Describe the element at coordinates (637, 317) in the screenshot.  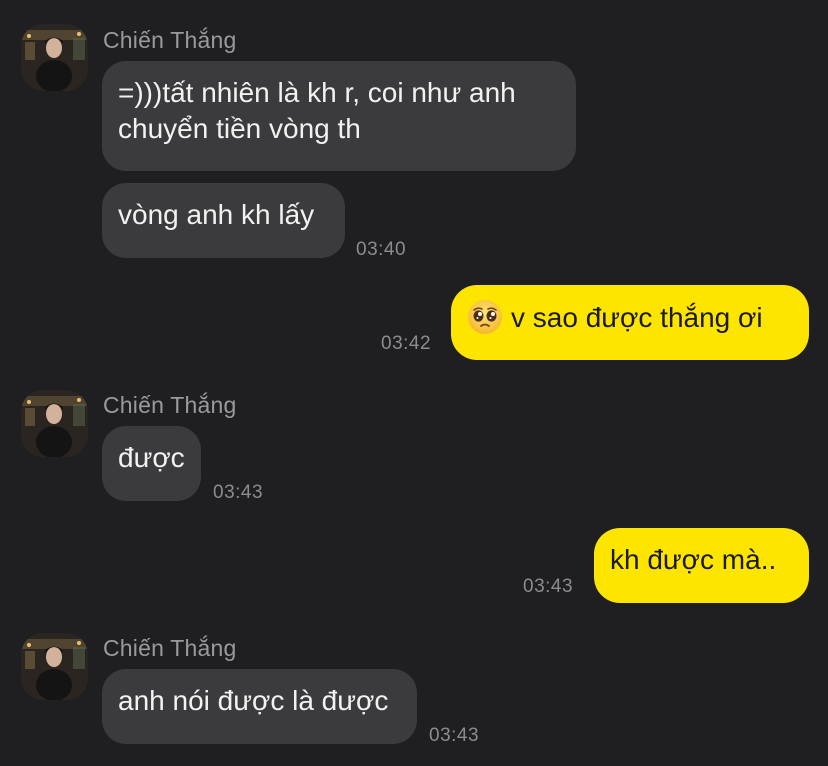
I see `message-text: v sao được thắng ơi` at that location.